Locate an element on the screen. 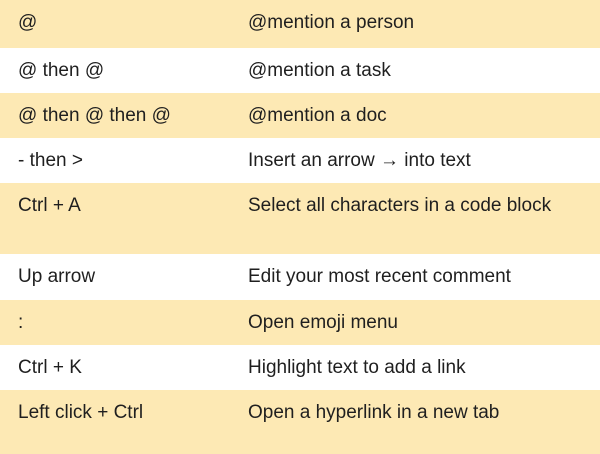  shortcut-action: Edit your most recent comment is located at coordinates (379, 276).